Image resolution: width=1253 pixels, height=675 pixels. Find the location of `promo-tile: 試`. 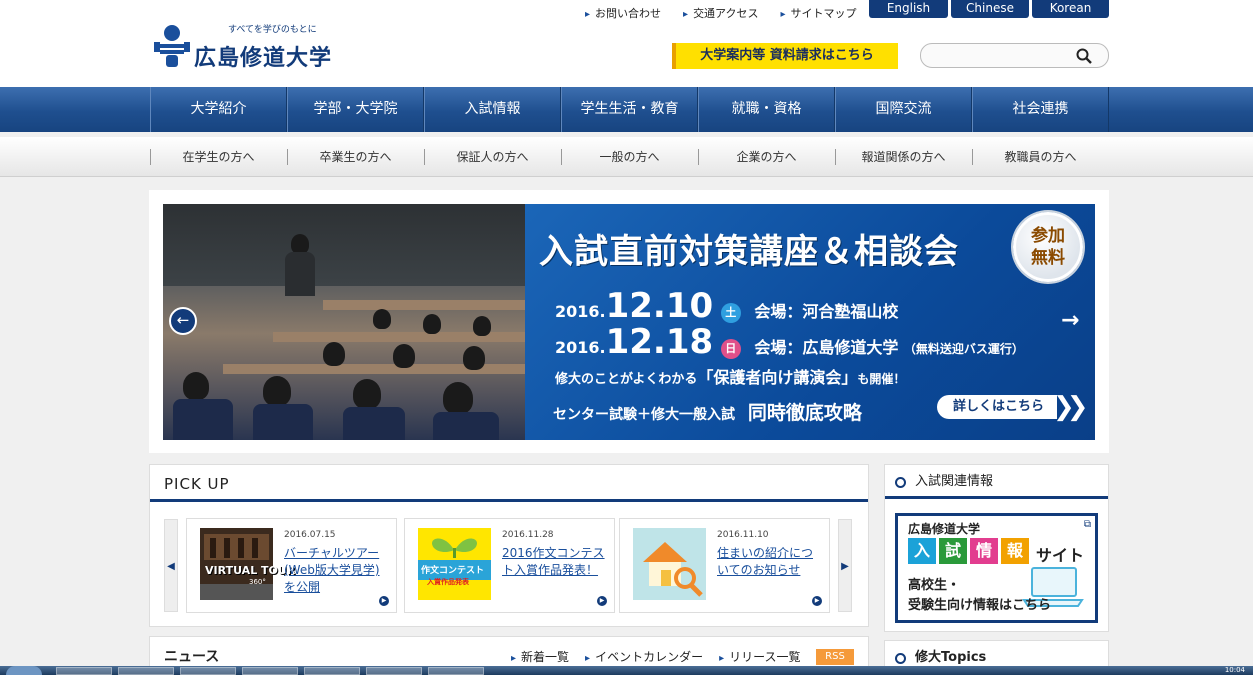

promo-tile: 試 is located at coordinates (953, 551).